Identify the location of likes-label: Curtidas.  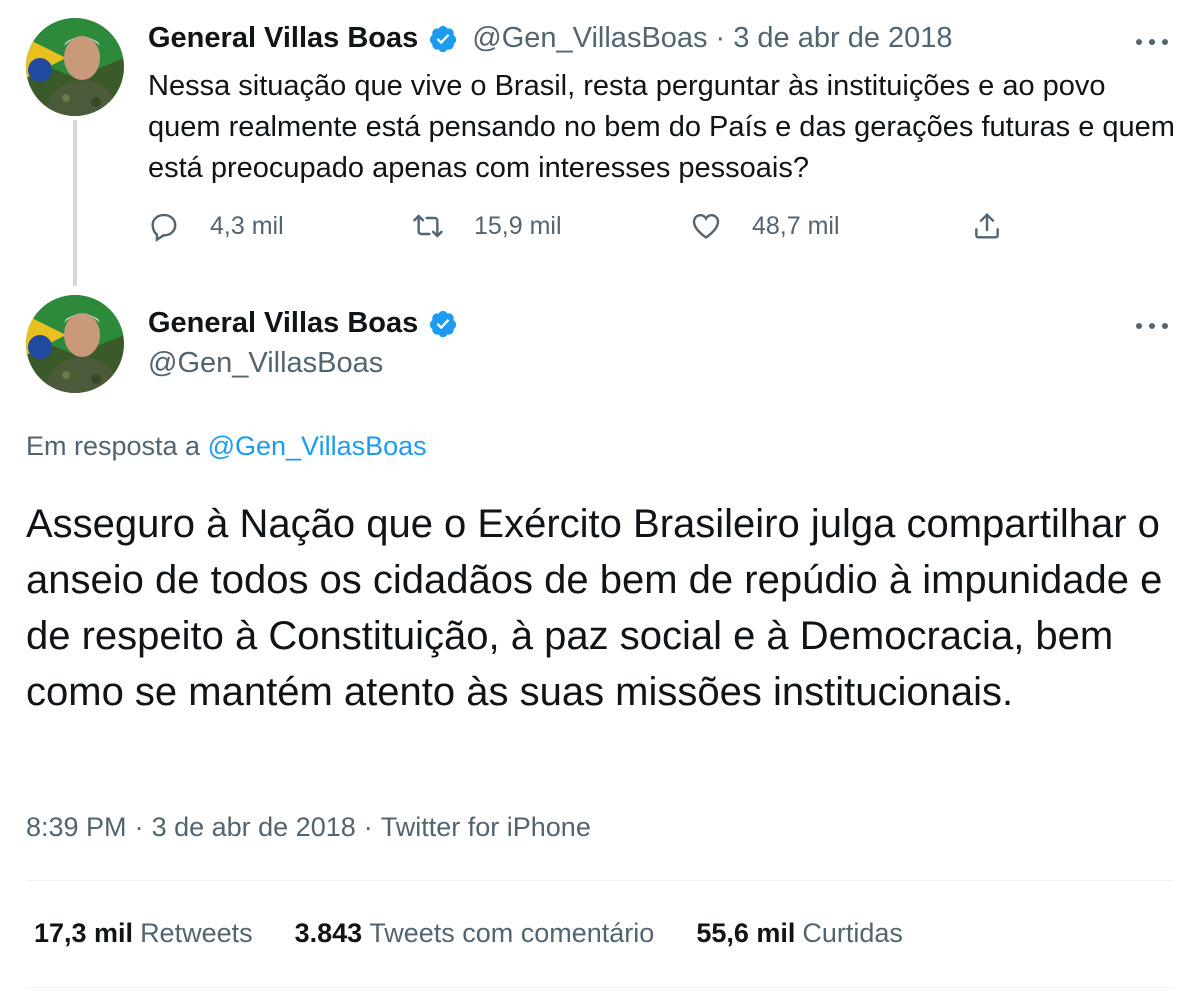
(852, 933).